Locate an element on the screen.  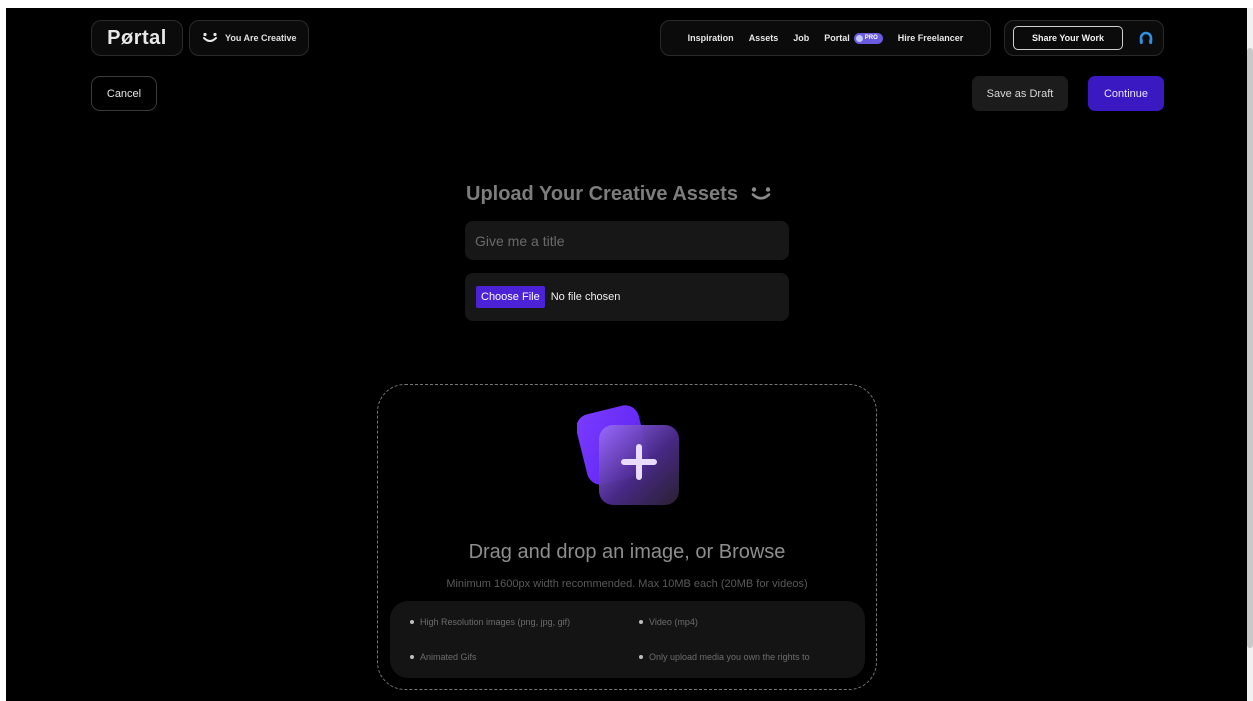
share-container: Share Your Work is located at coordinates (1084, 38).